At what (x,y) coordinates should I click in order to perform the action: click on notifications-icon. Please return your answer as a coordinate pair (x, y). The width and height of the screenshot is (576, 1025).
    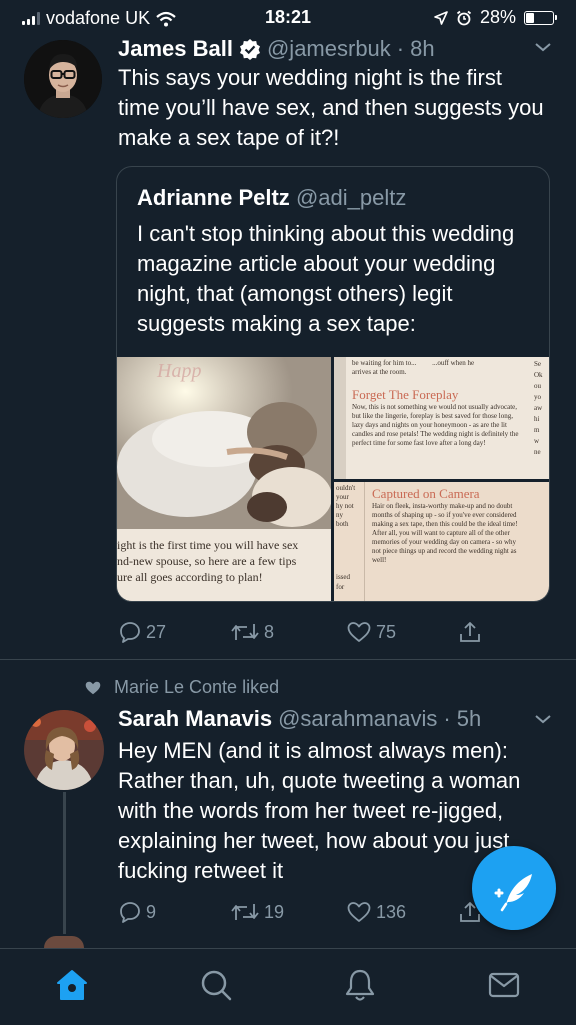
    Looking at the image, I should click on (360, 985).